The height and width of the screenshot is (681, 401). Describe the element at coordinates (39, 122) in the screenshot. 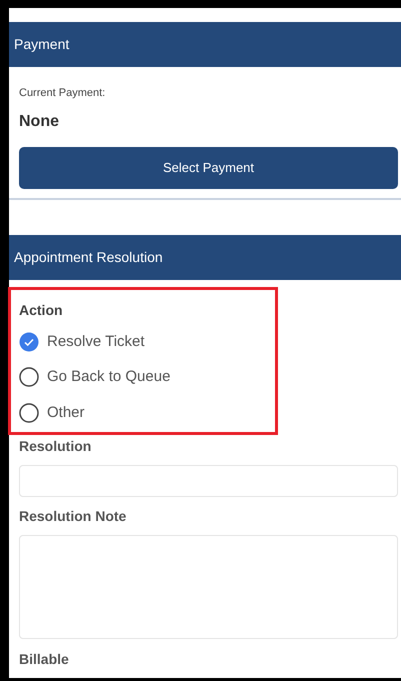

I see `payment-value: None` at that location.